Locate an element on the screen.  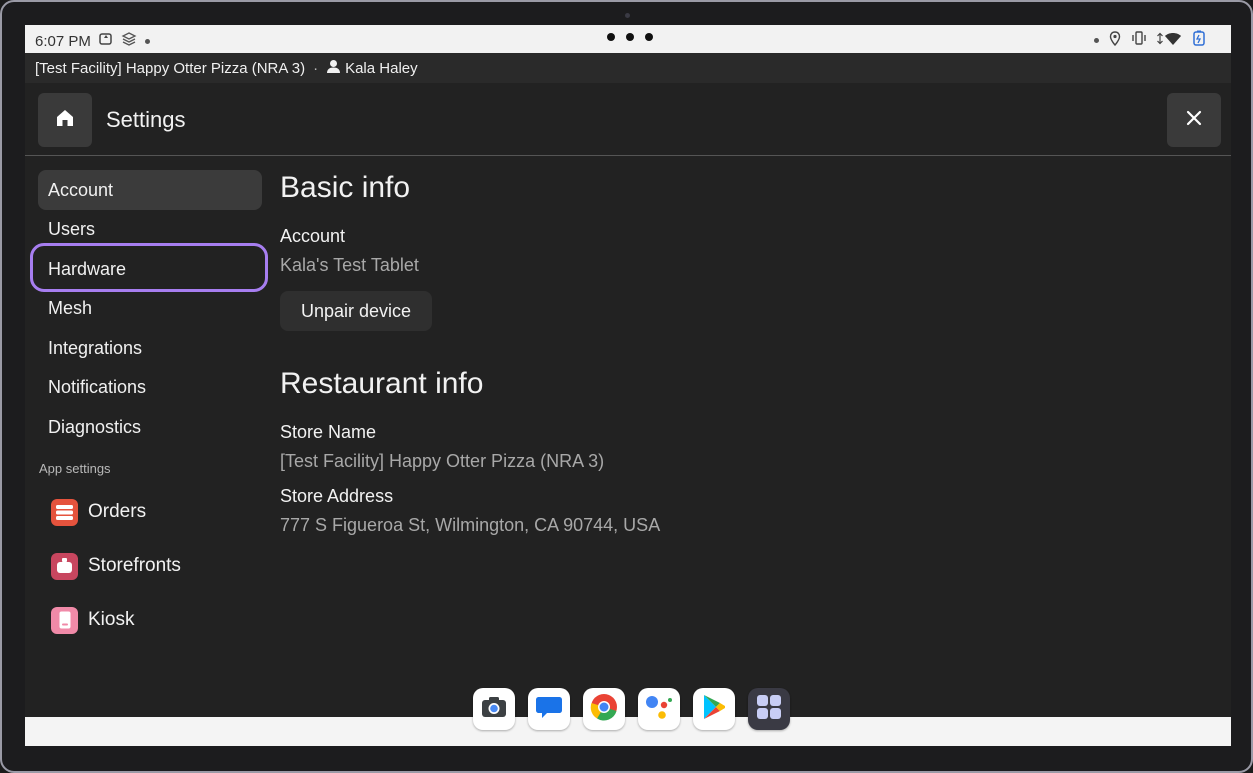
account-label: Account is located at coordinates (313, 236).